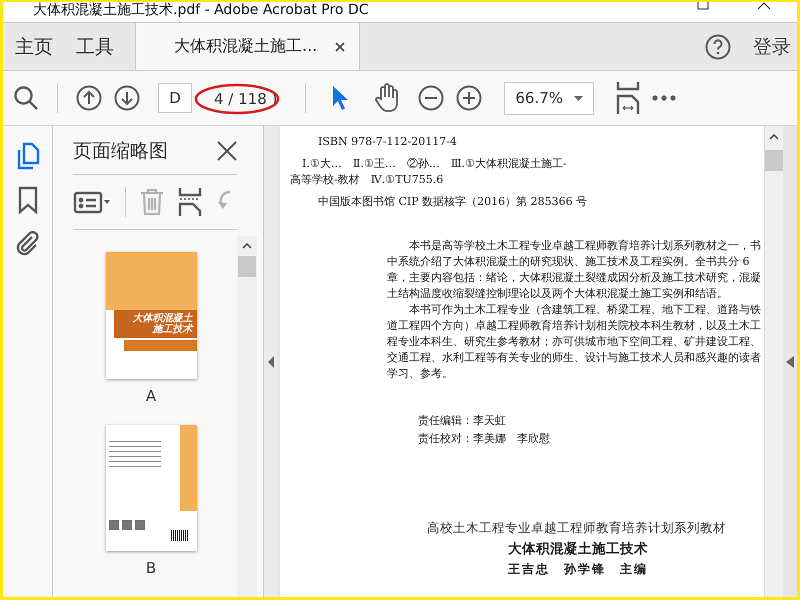  I want to click on cover-title: 大体积混凝土, so click(162, 318).